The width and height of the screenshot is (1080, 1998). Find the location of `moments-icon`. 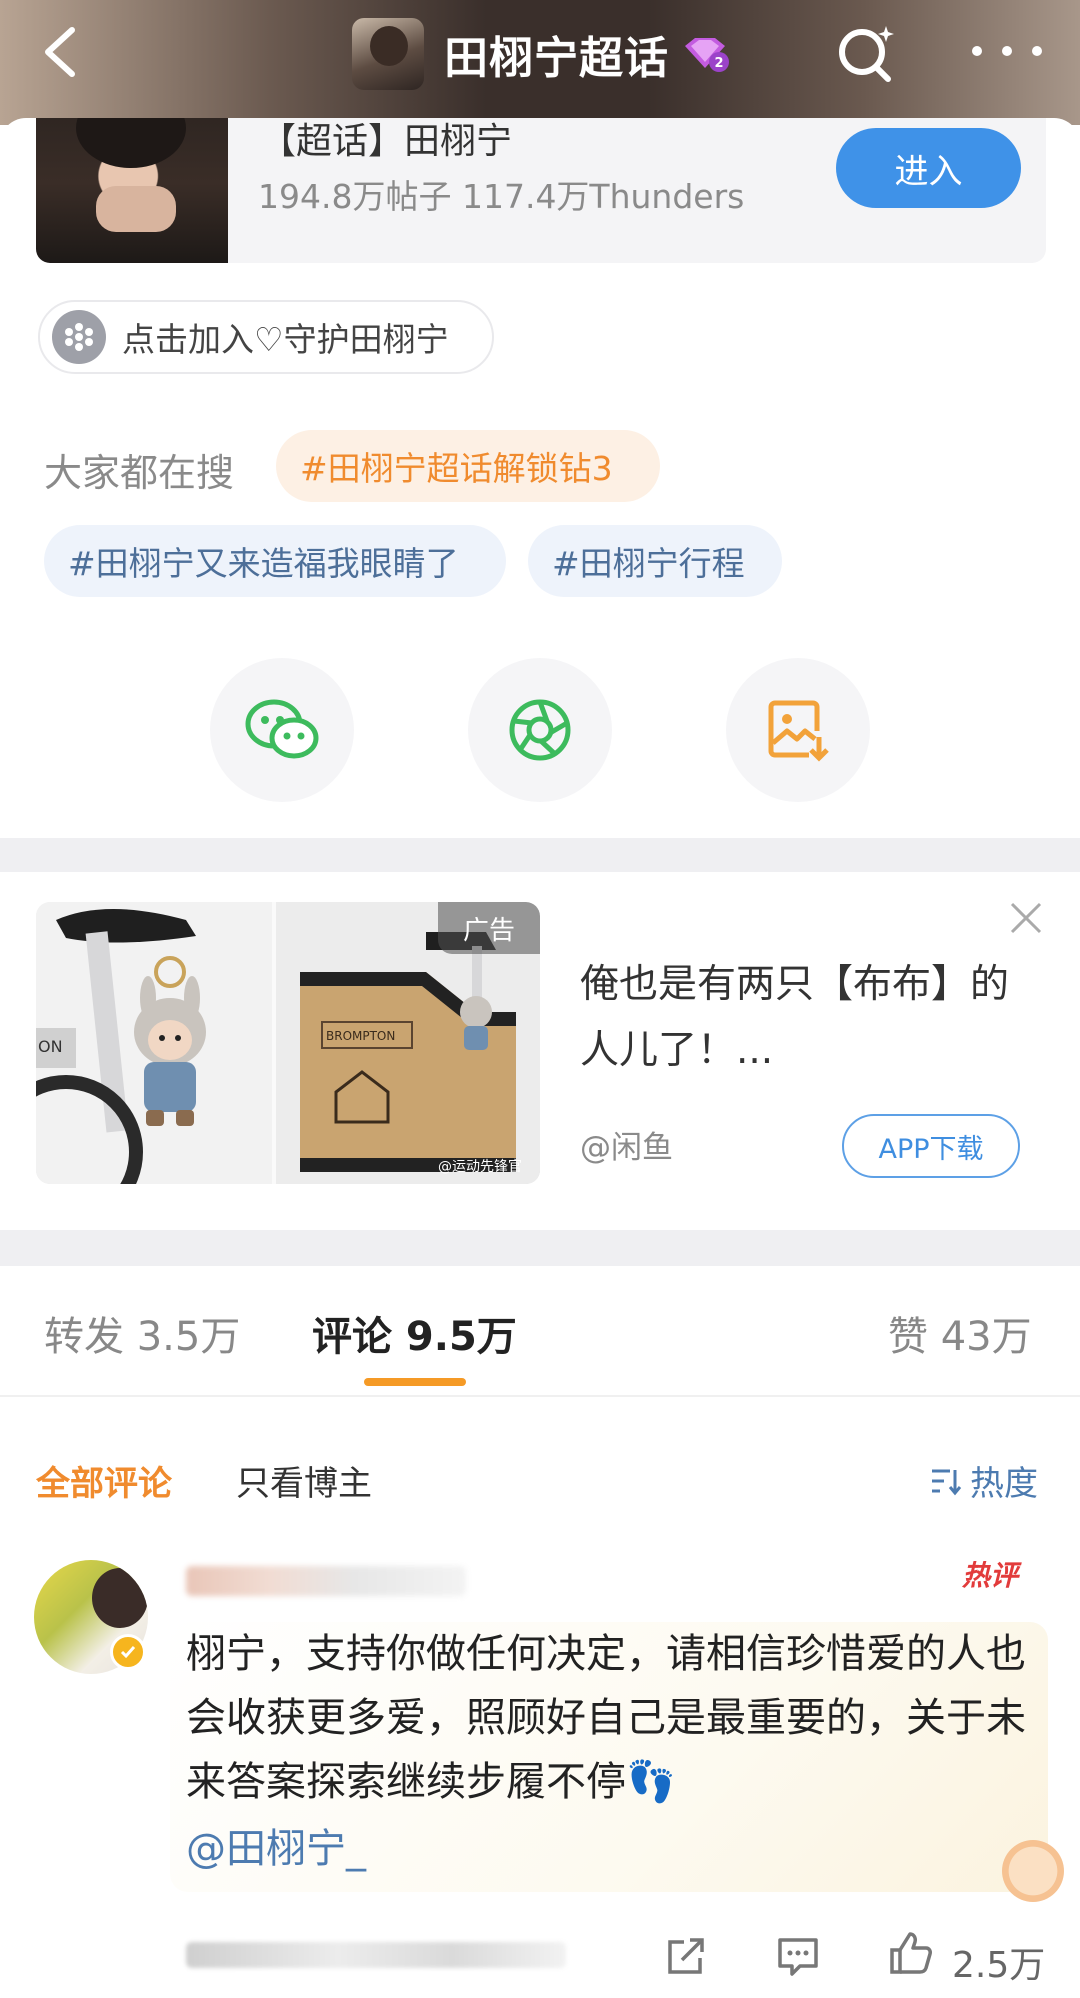

moments-icon is located at coordinates (540, 730).